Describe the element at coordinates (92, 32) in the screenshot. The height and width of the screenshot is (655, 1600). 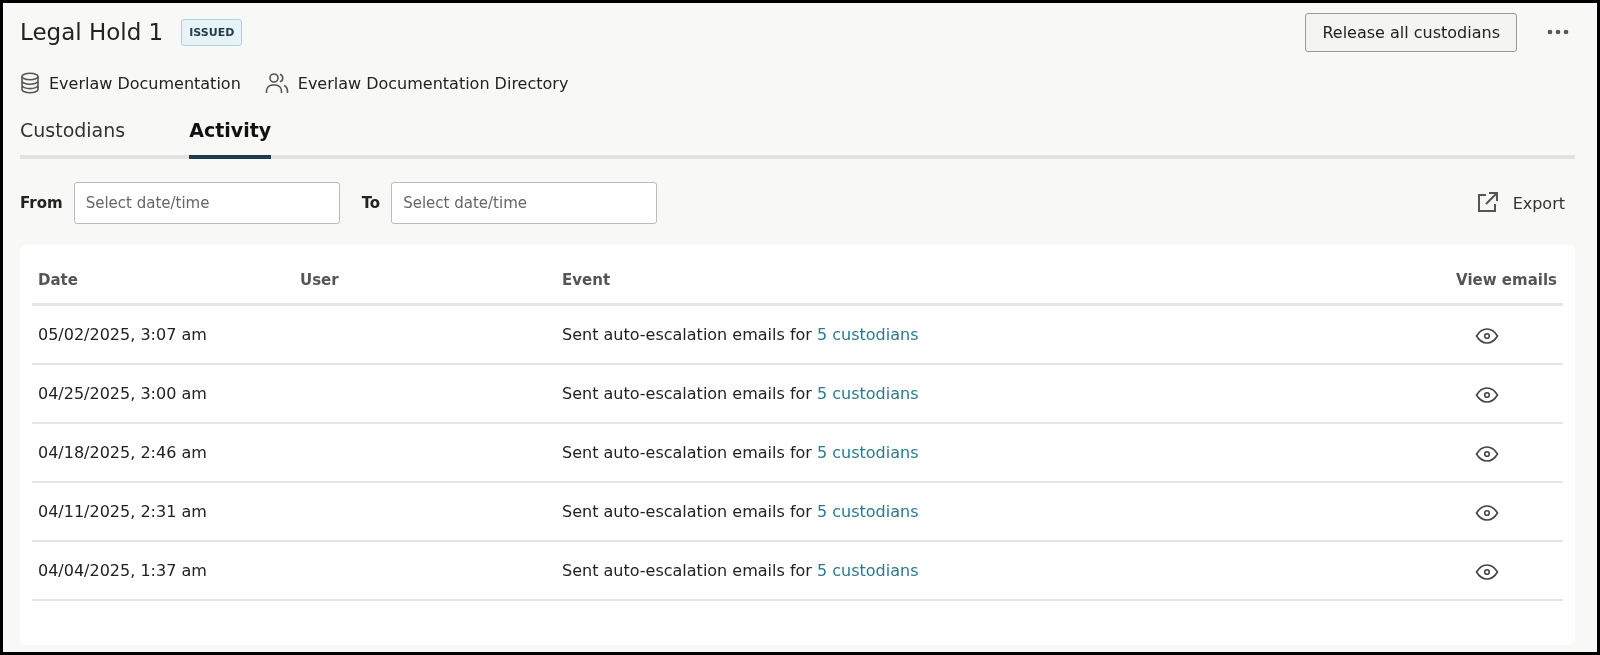
I see `page-title: Legal Hold 1` at that location.